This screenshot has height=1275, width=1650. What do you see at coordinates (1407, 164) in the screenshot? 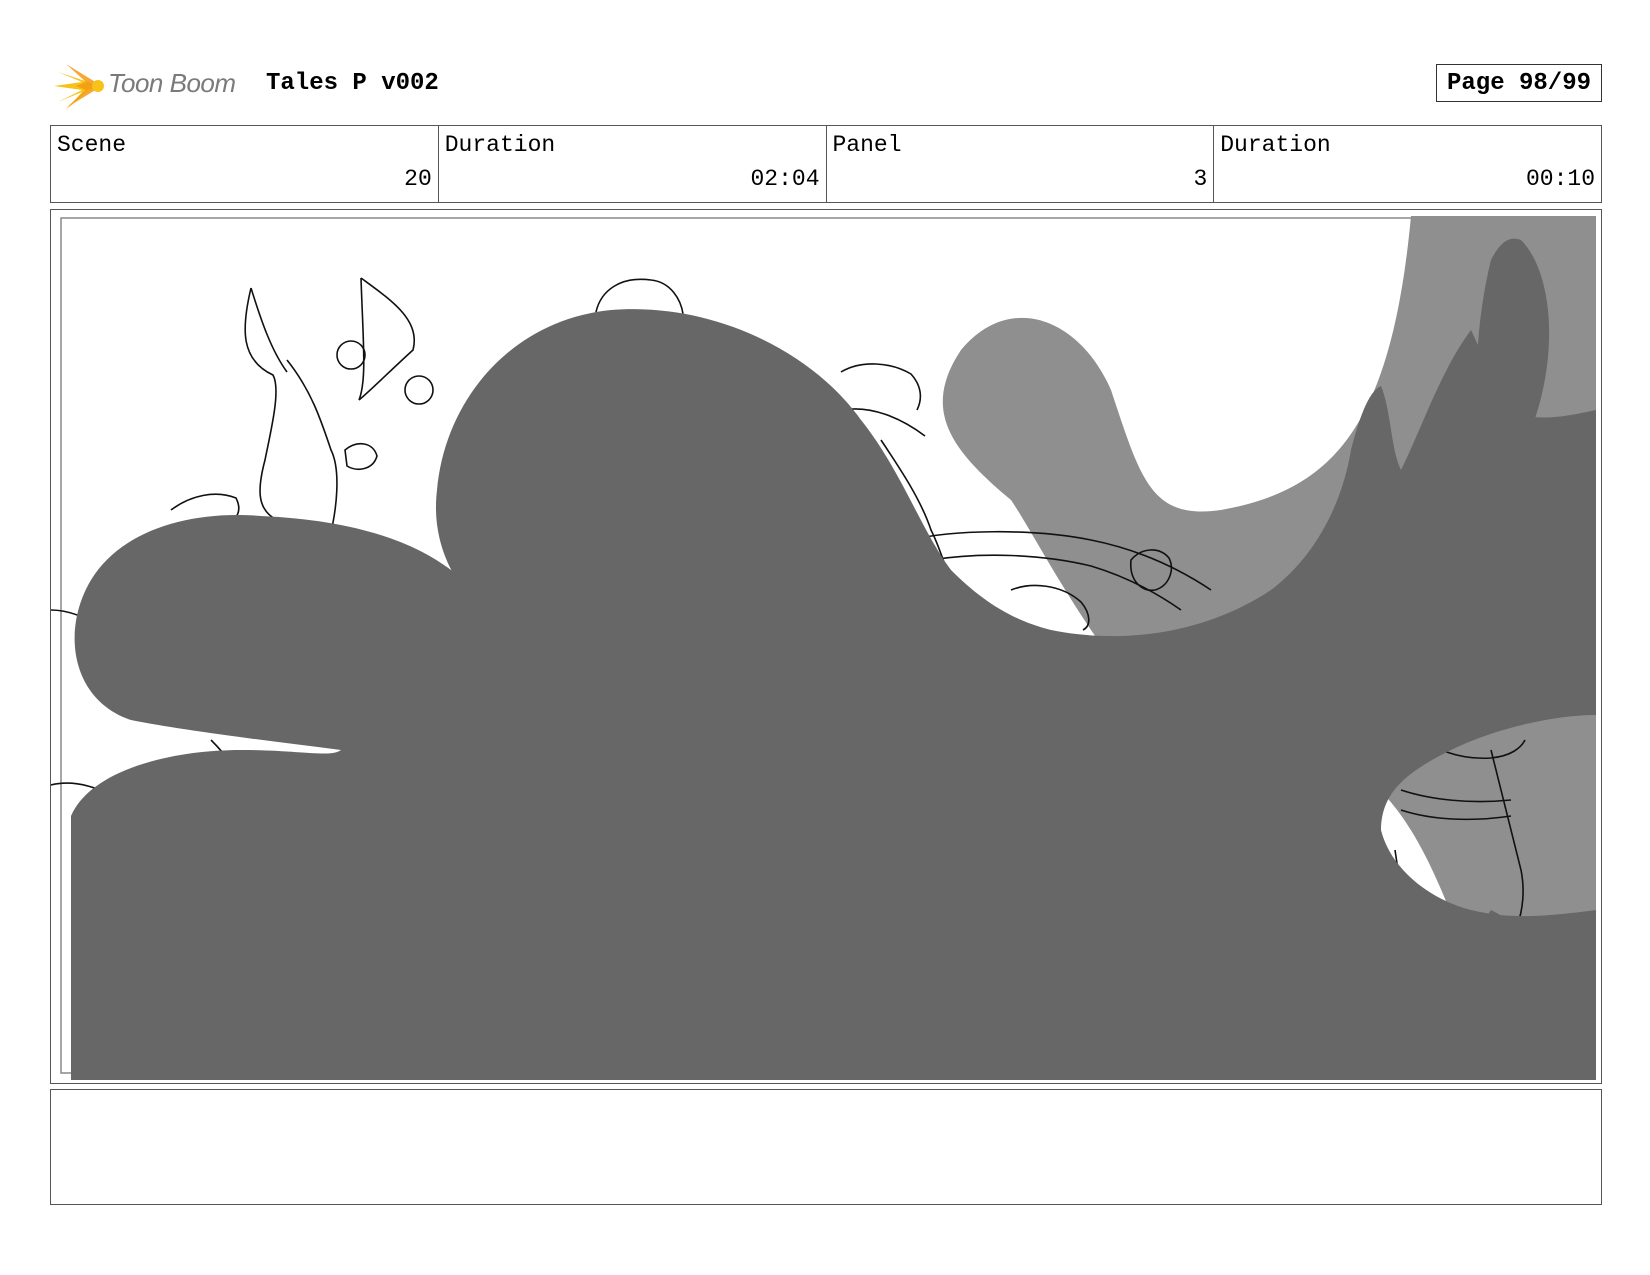
I see `panel-duration-cell: Duration 00:10` at bounding box center [1407, 164].